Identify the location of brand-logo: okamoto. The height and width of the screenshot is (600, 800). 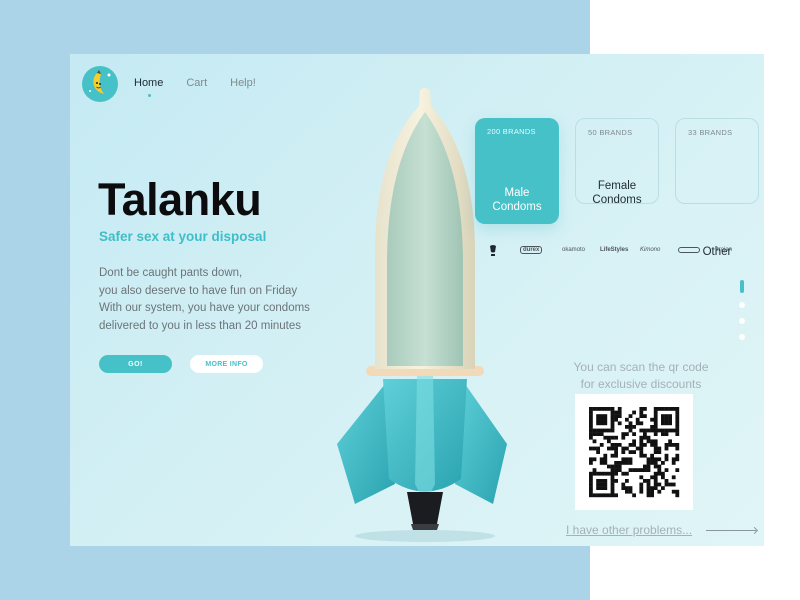
(574, 250).